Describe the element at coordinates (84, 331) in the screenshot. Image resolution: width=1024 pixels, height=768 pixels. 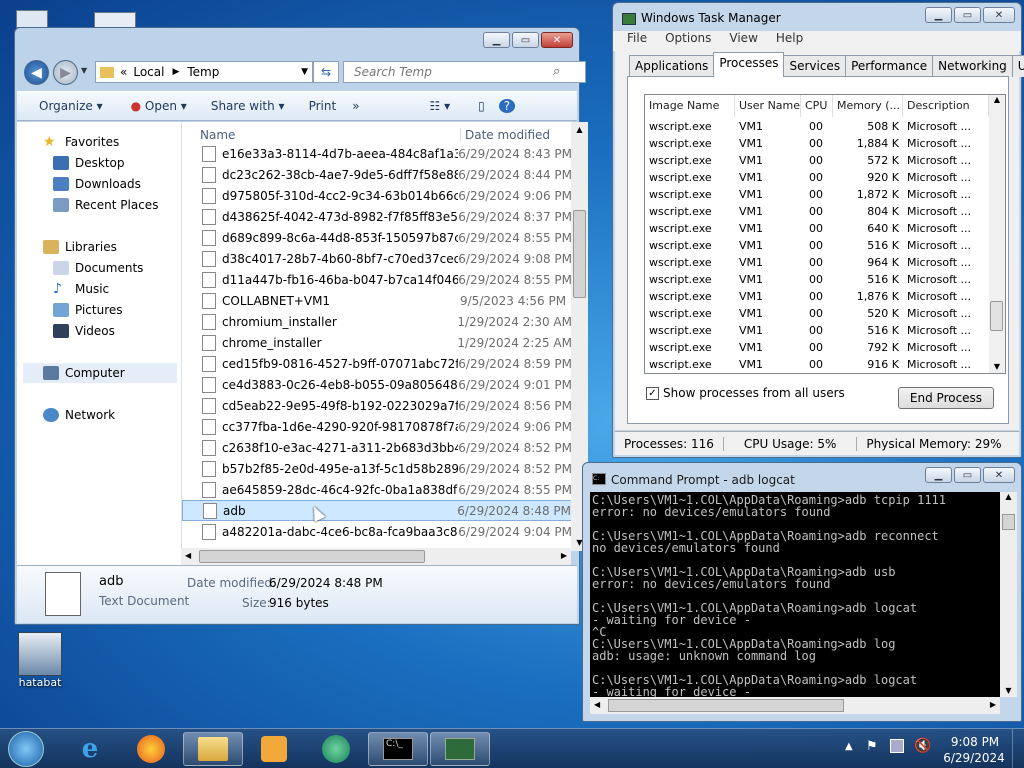
I see `nav-videos: Videos` at that location.